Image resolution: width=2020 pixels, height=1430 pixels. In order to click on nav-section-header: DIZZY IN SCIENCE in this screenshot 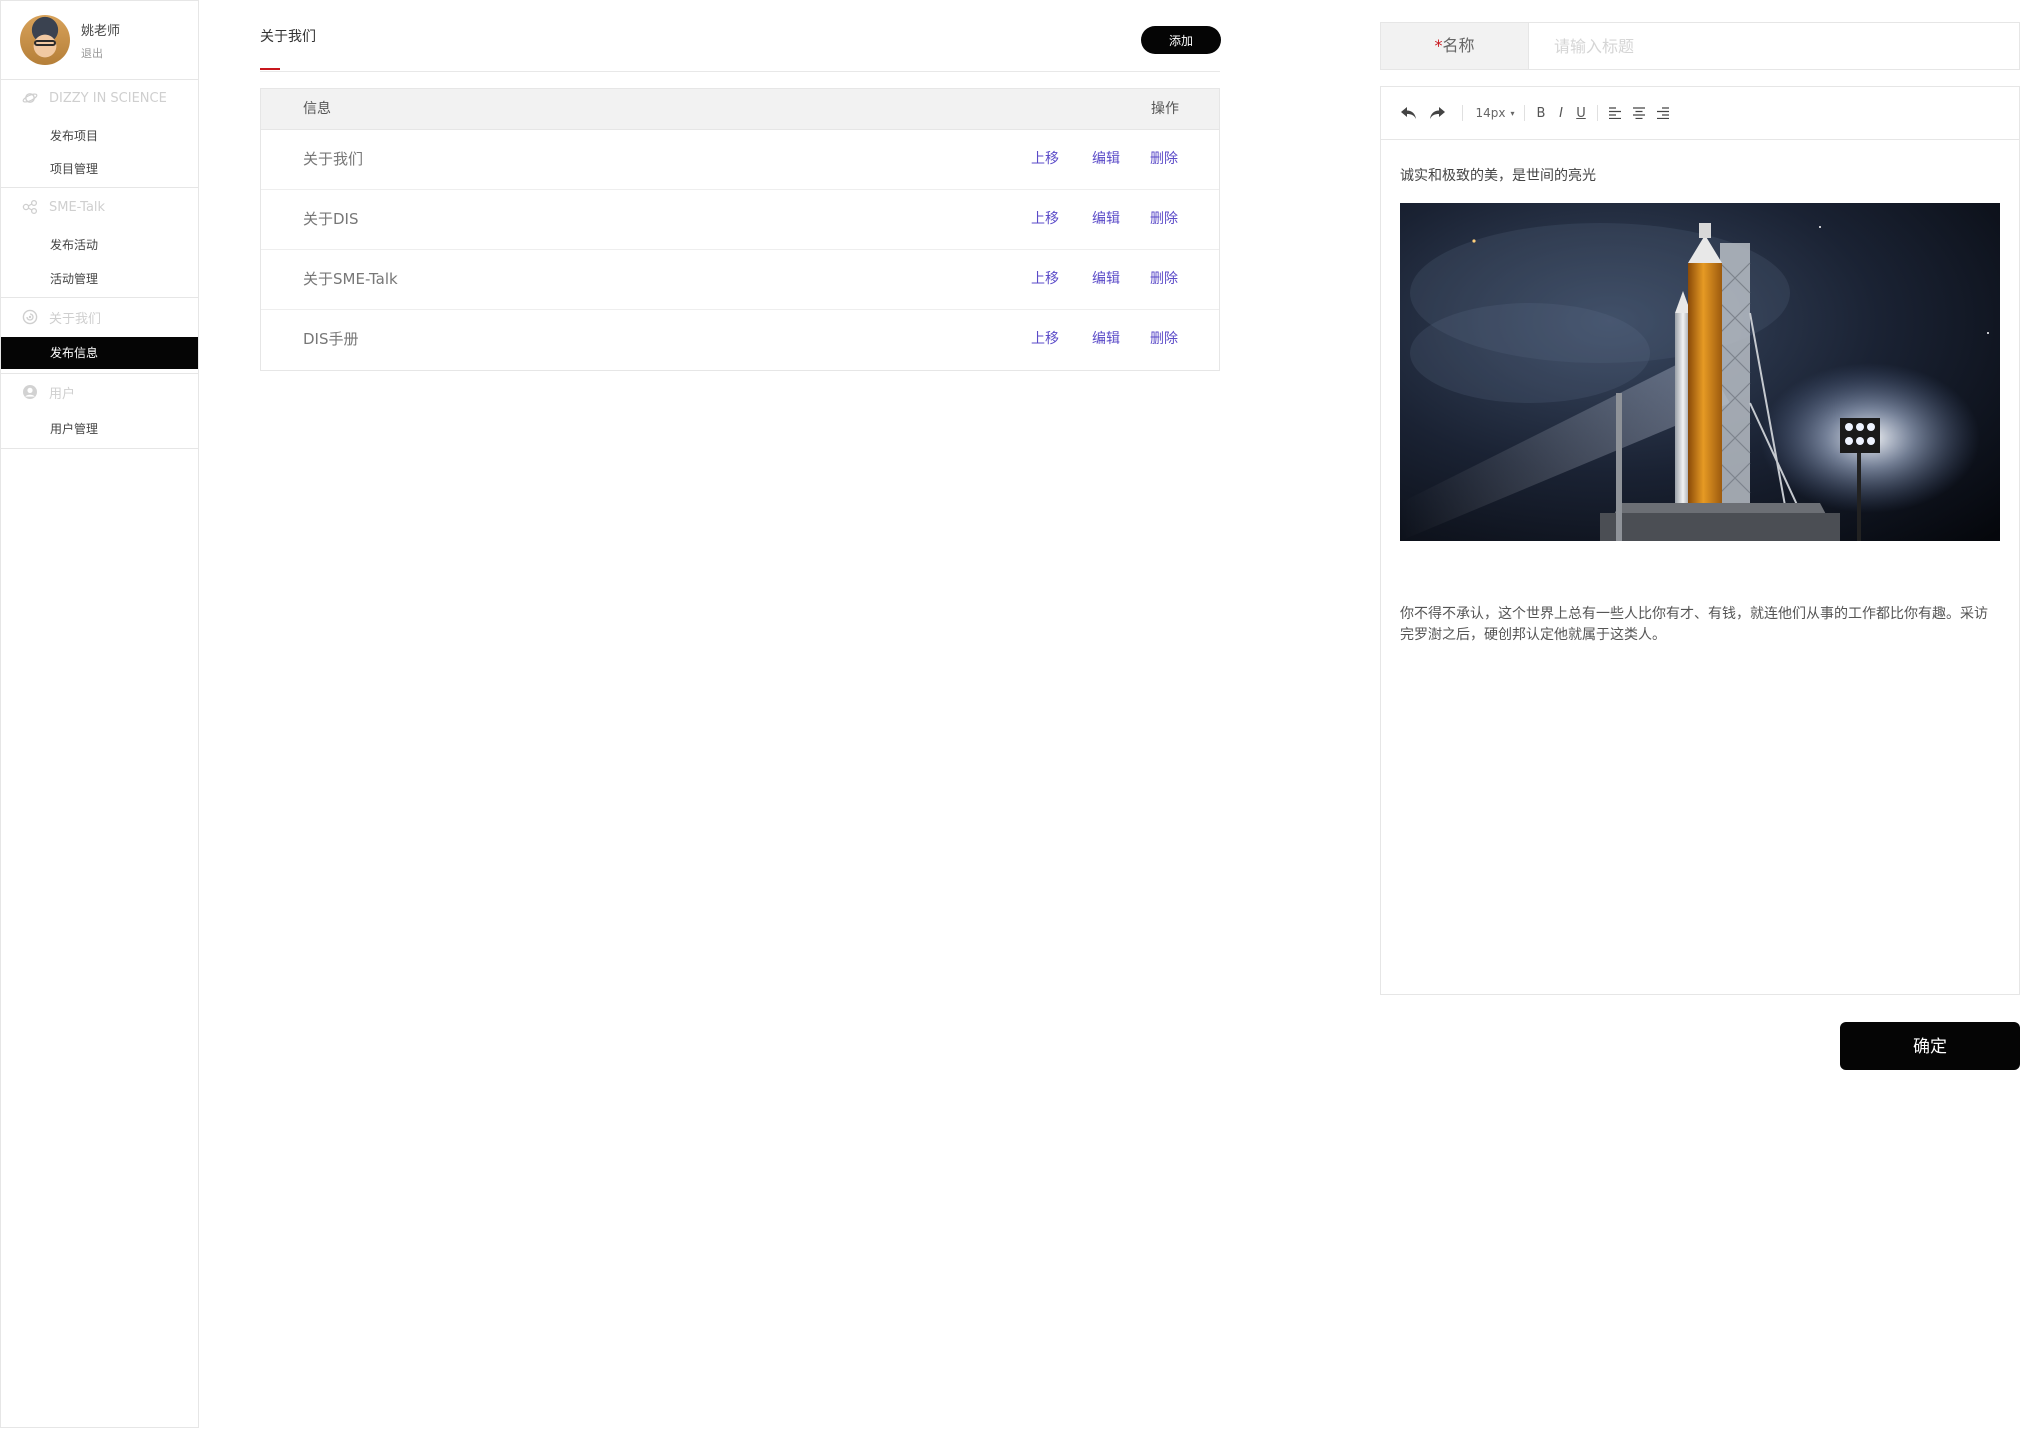, I will do `click(94, 98)`.